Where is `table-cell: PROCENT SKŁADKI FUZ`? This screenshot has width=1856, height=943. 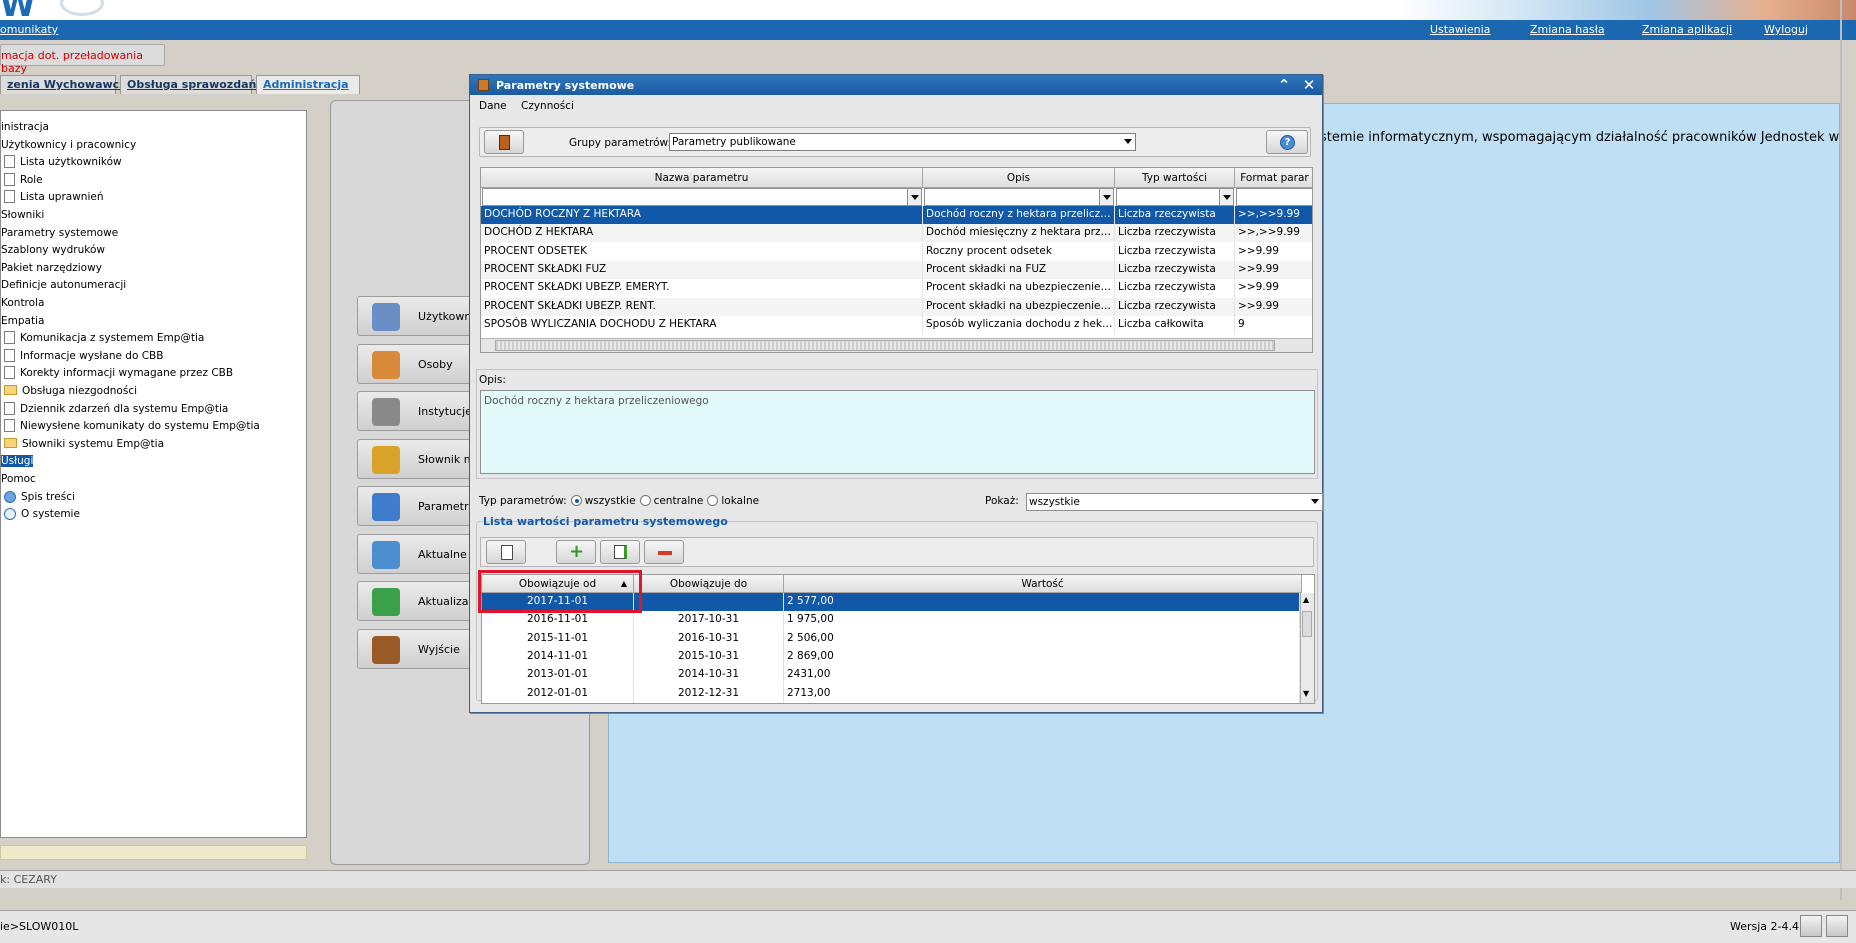
table-cell: PROCENT SKŁADKI FUZ is located at coordinates (702, 269).